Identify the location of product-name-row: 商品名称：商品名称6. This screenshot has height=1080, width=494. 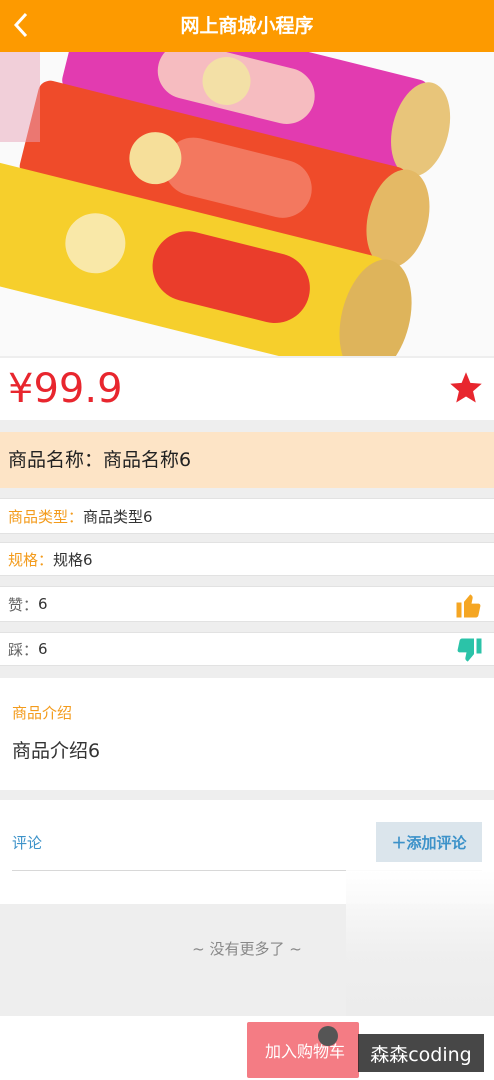
(247, 460).